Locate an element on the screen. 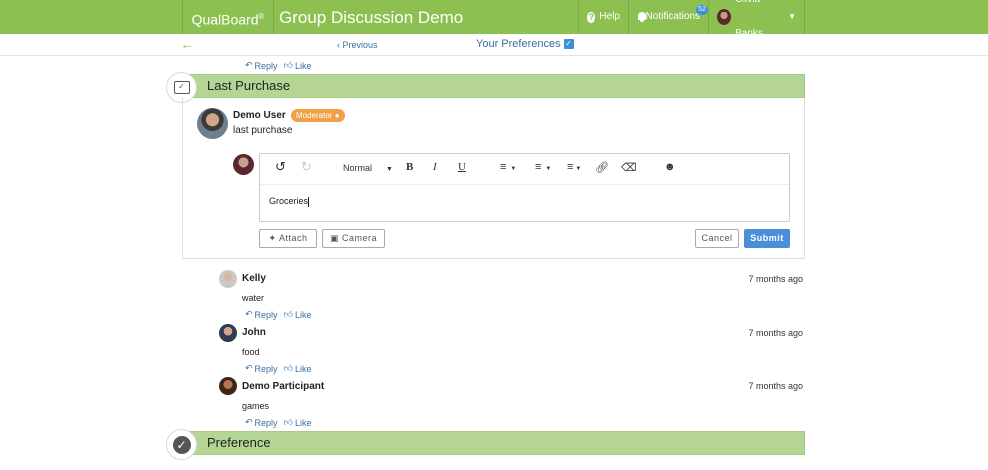  format-select: Normal ▼ is located at coordinates (368, 168).